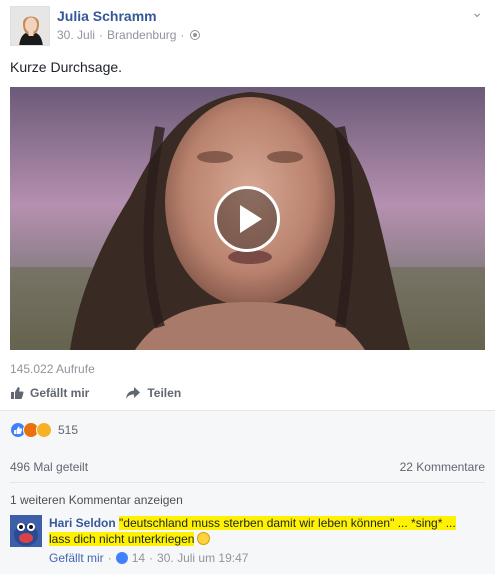  What do you see at coordinates (82, 523) in the screenshot?
I see `comment-author: Hari Seldon` at bounding box center [82, 523].